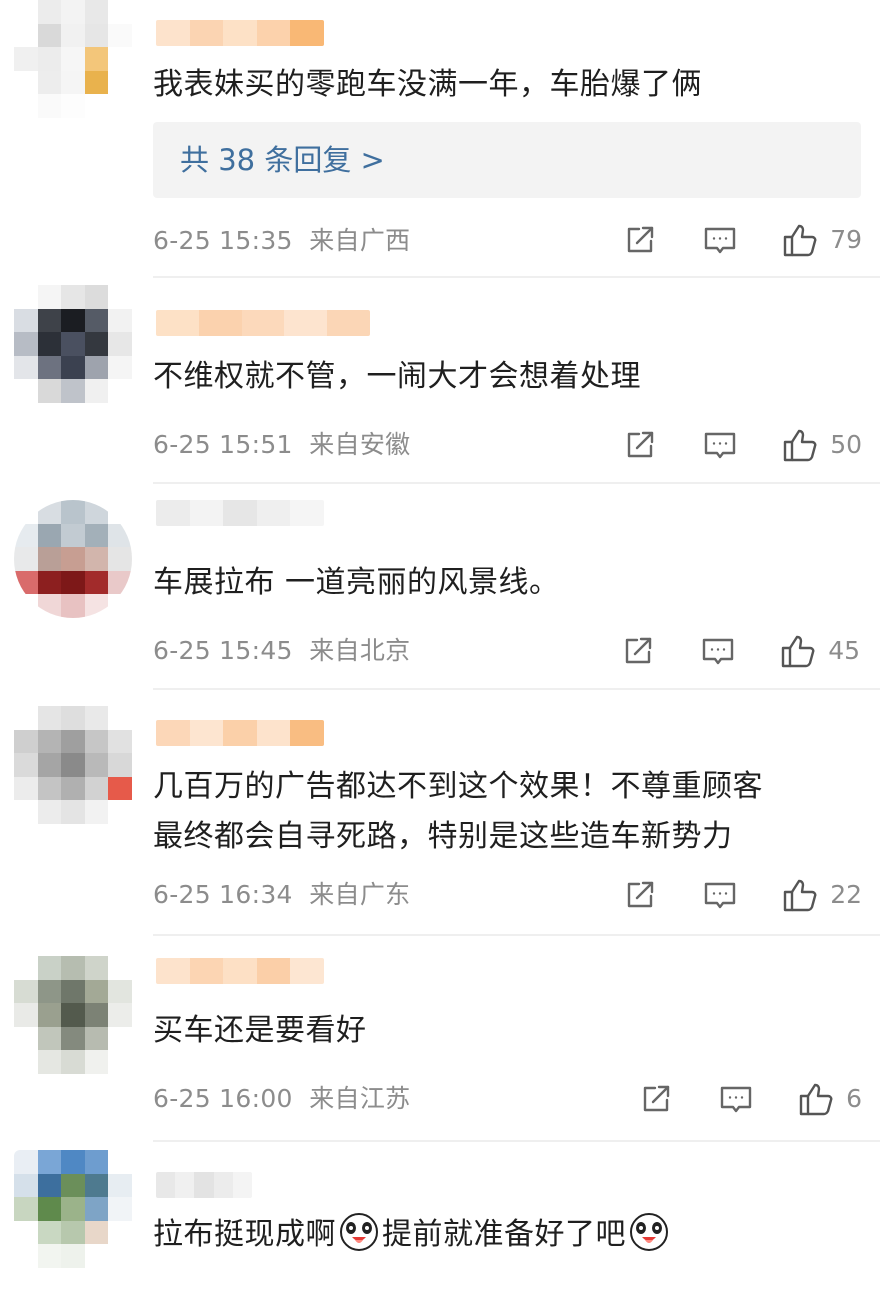  Describe the element at coordinates (822, 895) in the screenshot. I see `like-button: 22` at that location.